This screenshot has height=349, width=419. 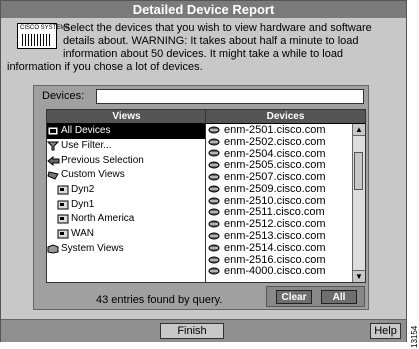 I want to click on device-name: enm-2513.cisco.com, so click(x=275, y=236).